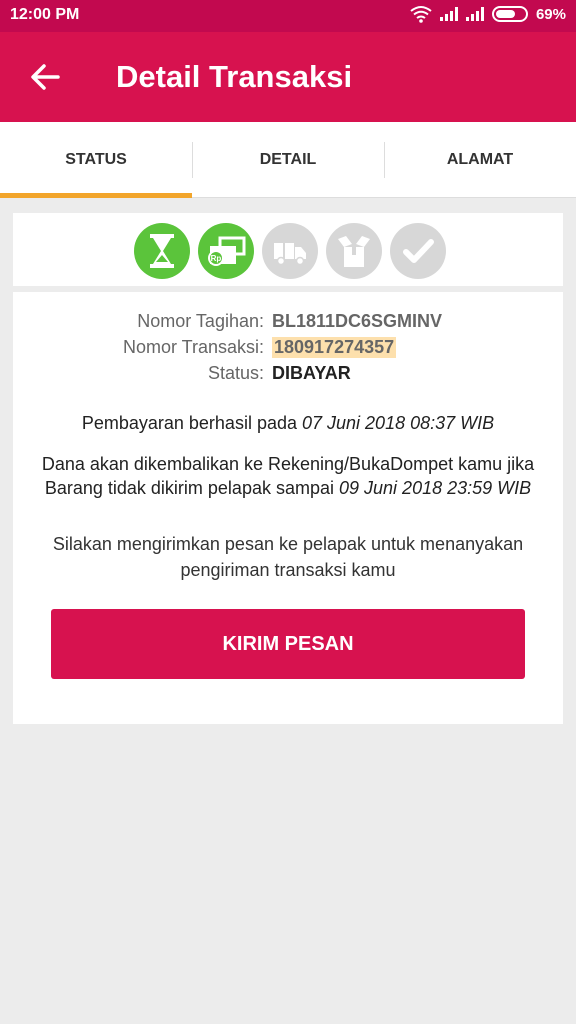 This screenshot has height=1024, width=576. I want to click on status-time: 12:00 PM, so click(45, 14).